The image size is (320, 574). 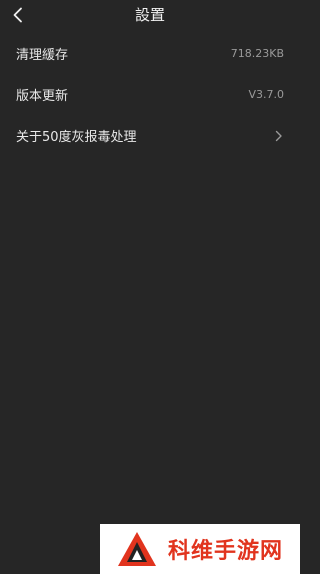 I want to click on page-title: 設置, so click(x=149, y=15).